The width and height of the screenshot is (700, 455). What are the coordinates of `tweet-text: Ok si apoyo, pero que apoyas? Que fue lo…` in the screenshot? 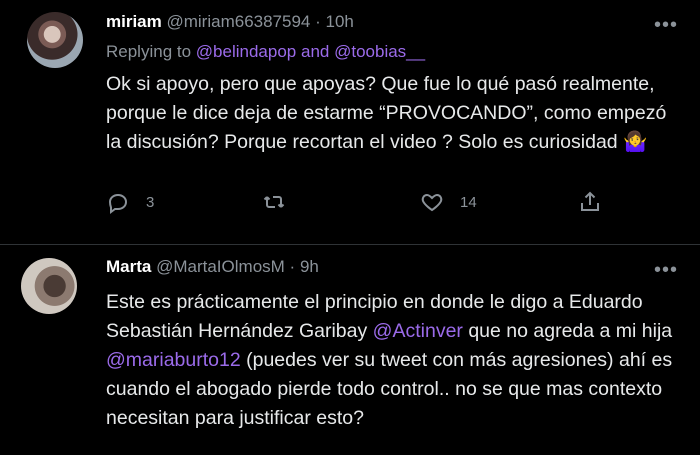 It's located at (386, 113).